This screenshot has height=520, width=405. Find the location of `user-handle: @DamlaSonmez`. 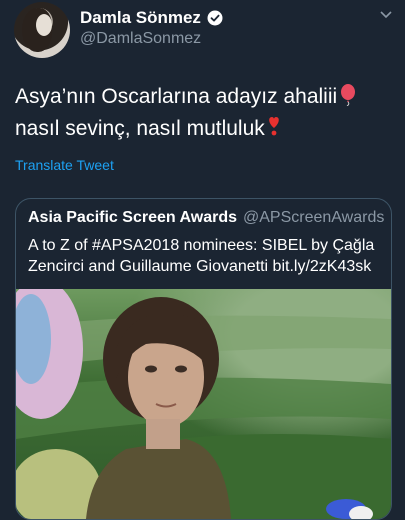

user-handle: @DamlaSonmez is located at coordinates (140, 39).